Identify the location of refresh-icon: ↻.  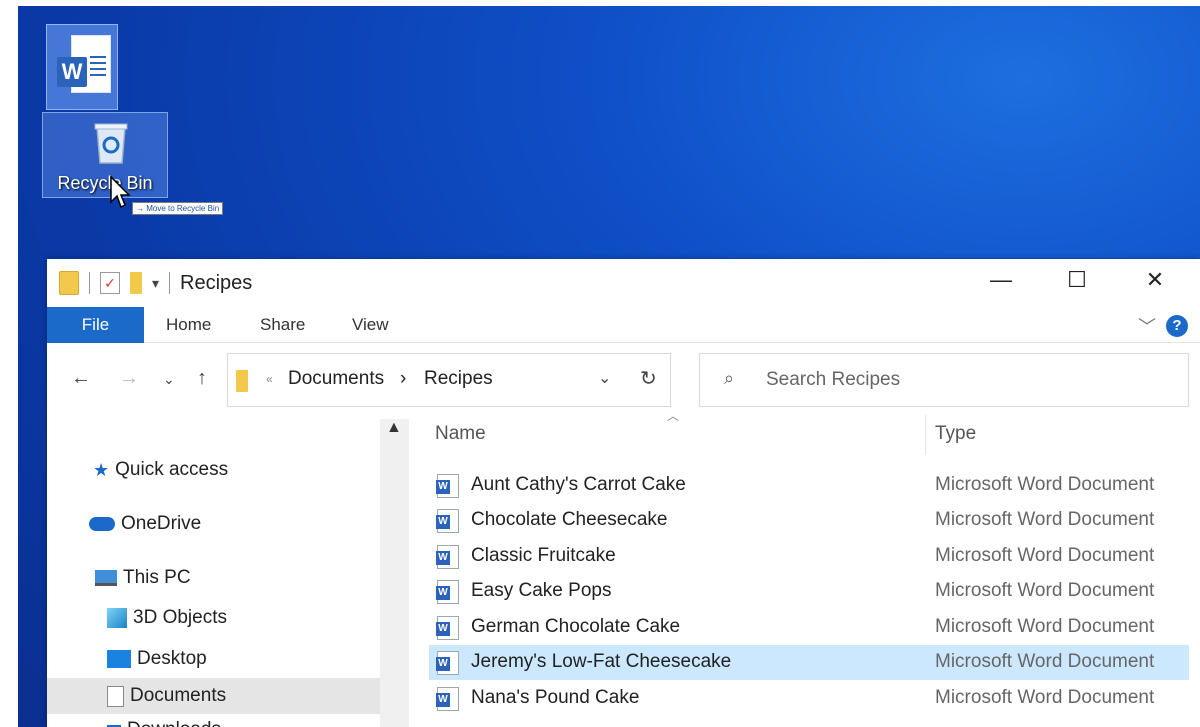
(648, 378).